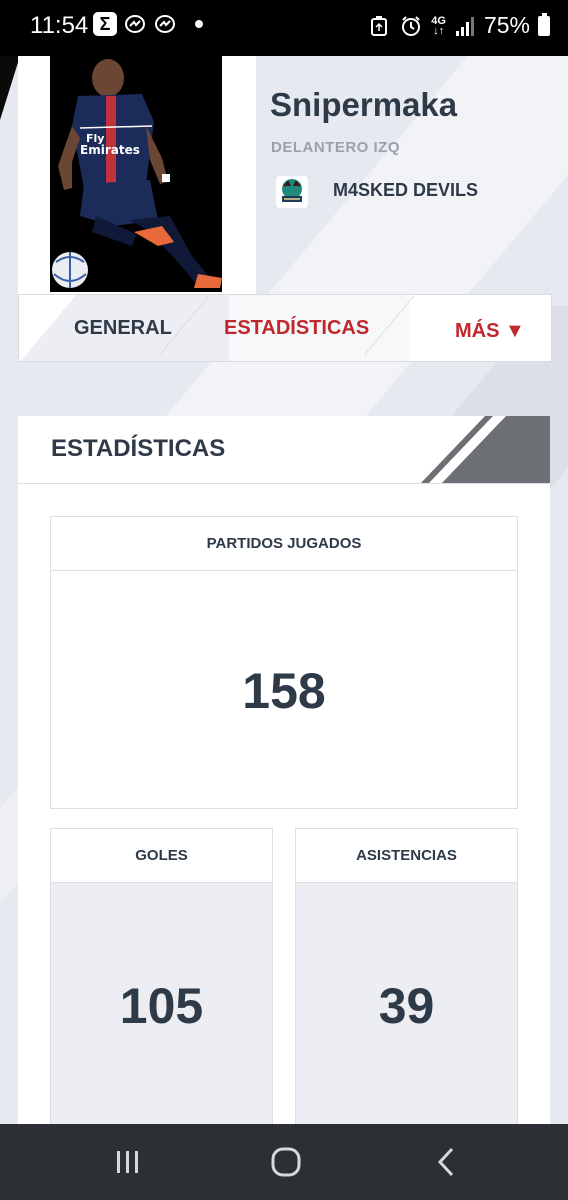 This screenshot has width=568, height=1200. Describe the element at coordinates (128, 1162) in the screenshot. I see `recents-icon` at that location.